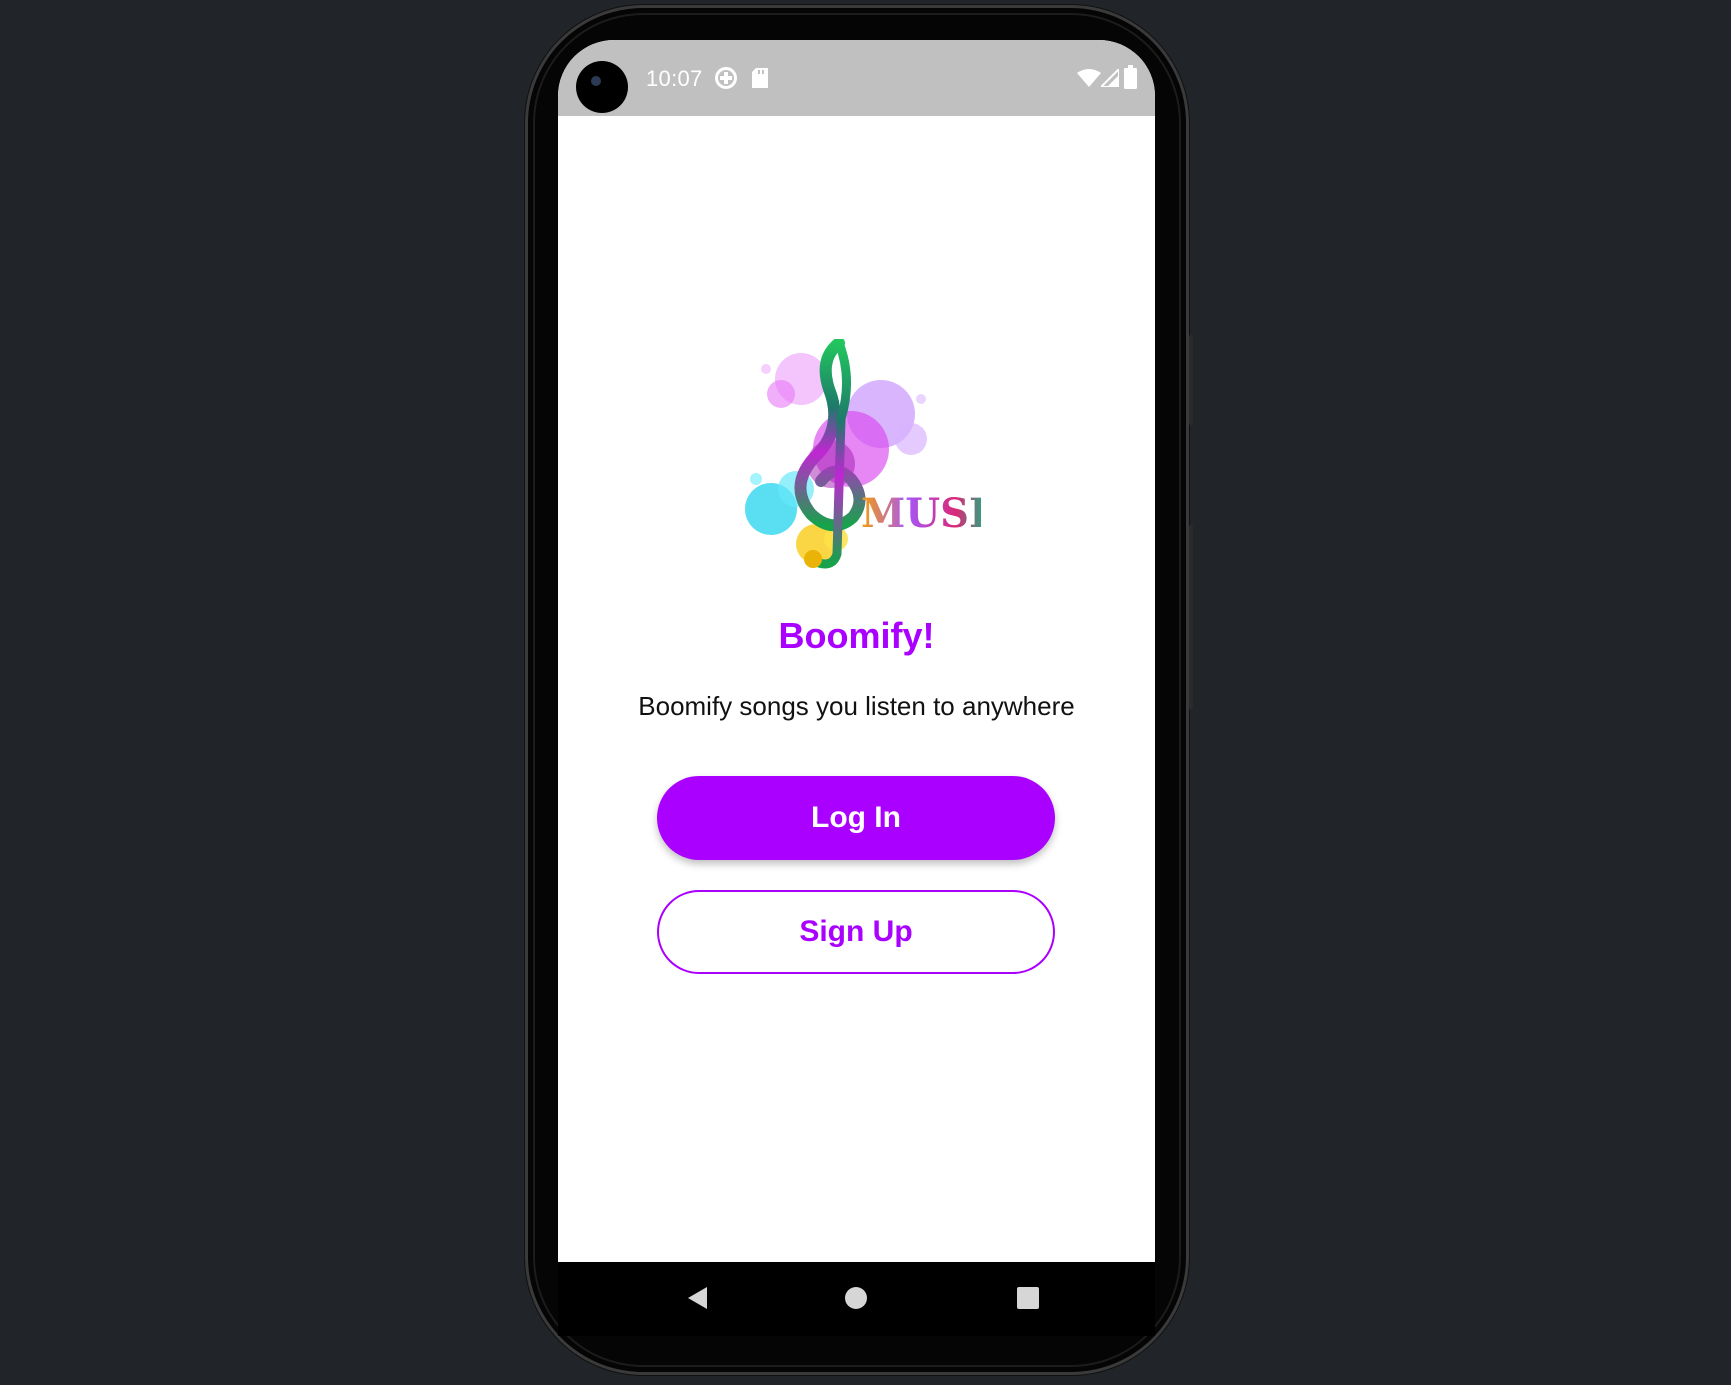 This screenshot has width=1731, height=1385. I want to click on battery-icon, so click(1130, 77).